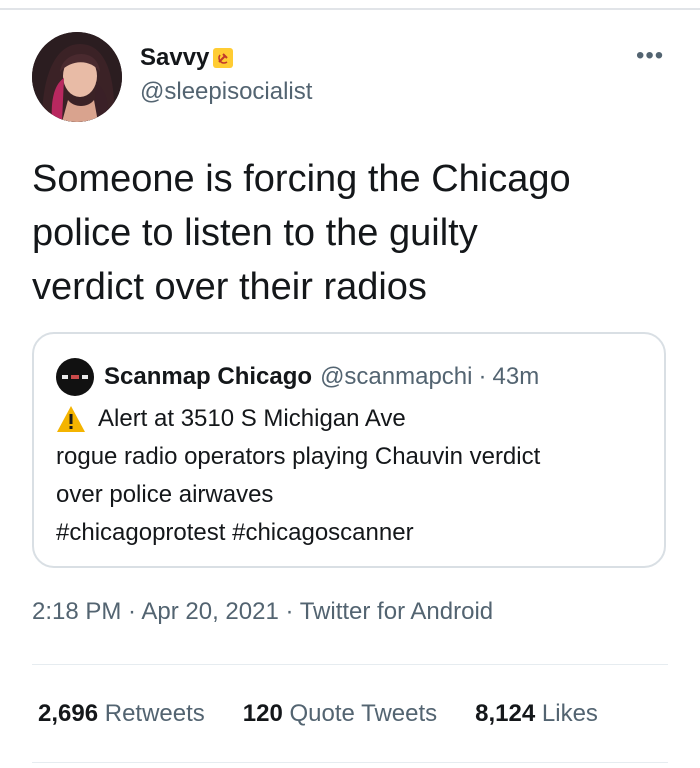 This screenshot has width=700, height=768. Describe the element at coordinates (569, 713) in the screenshot. I see `likes-label: Likes` at that location.